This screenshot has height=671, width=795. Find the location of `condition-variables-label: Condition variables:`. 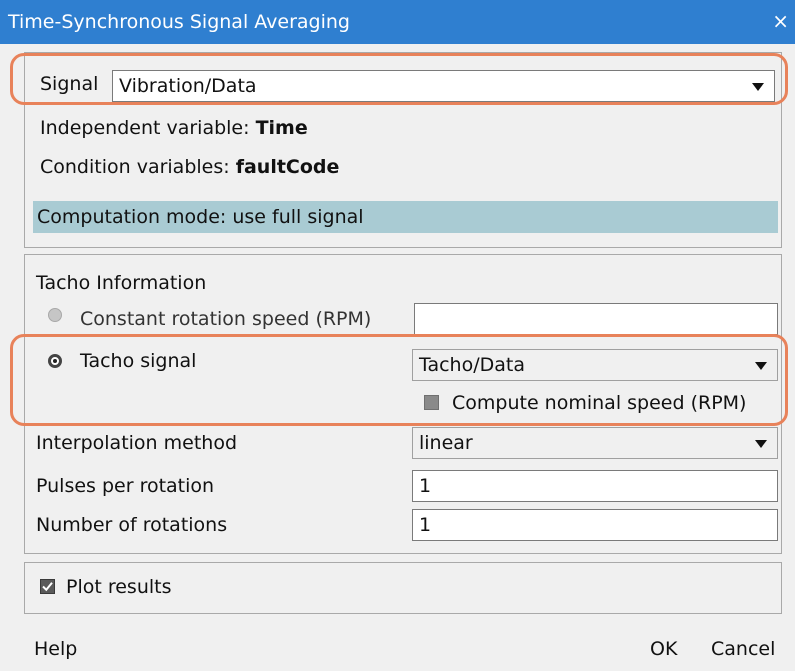

condition-variables-label: Condition variables: is located at coordinates (138, 167).